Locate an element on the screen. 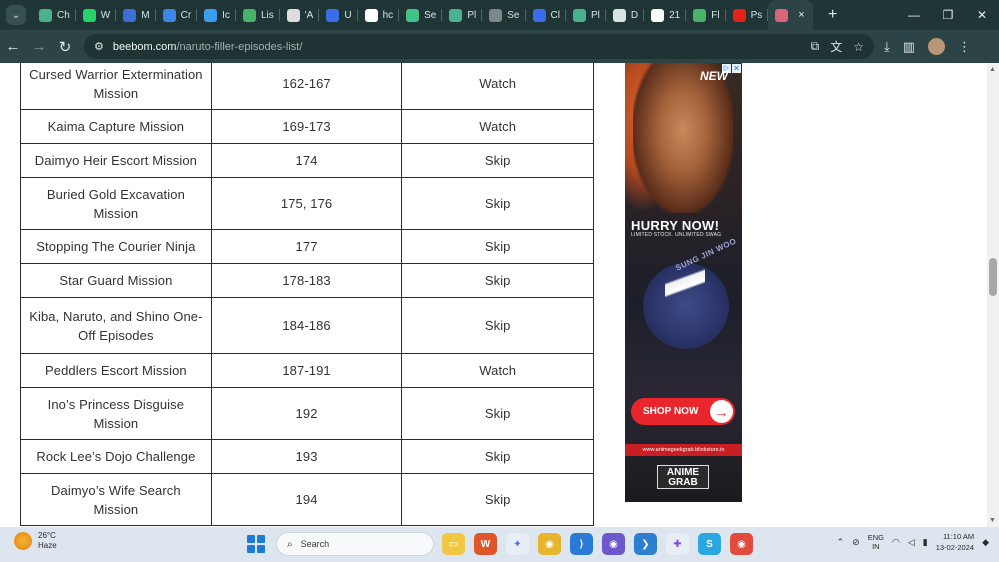 The height and width of the screenshot is (562, 999). browser-tab: Lis is located at coordinates (258, 15).